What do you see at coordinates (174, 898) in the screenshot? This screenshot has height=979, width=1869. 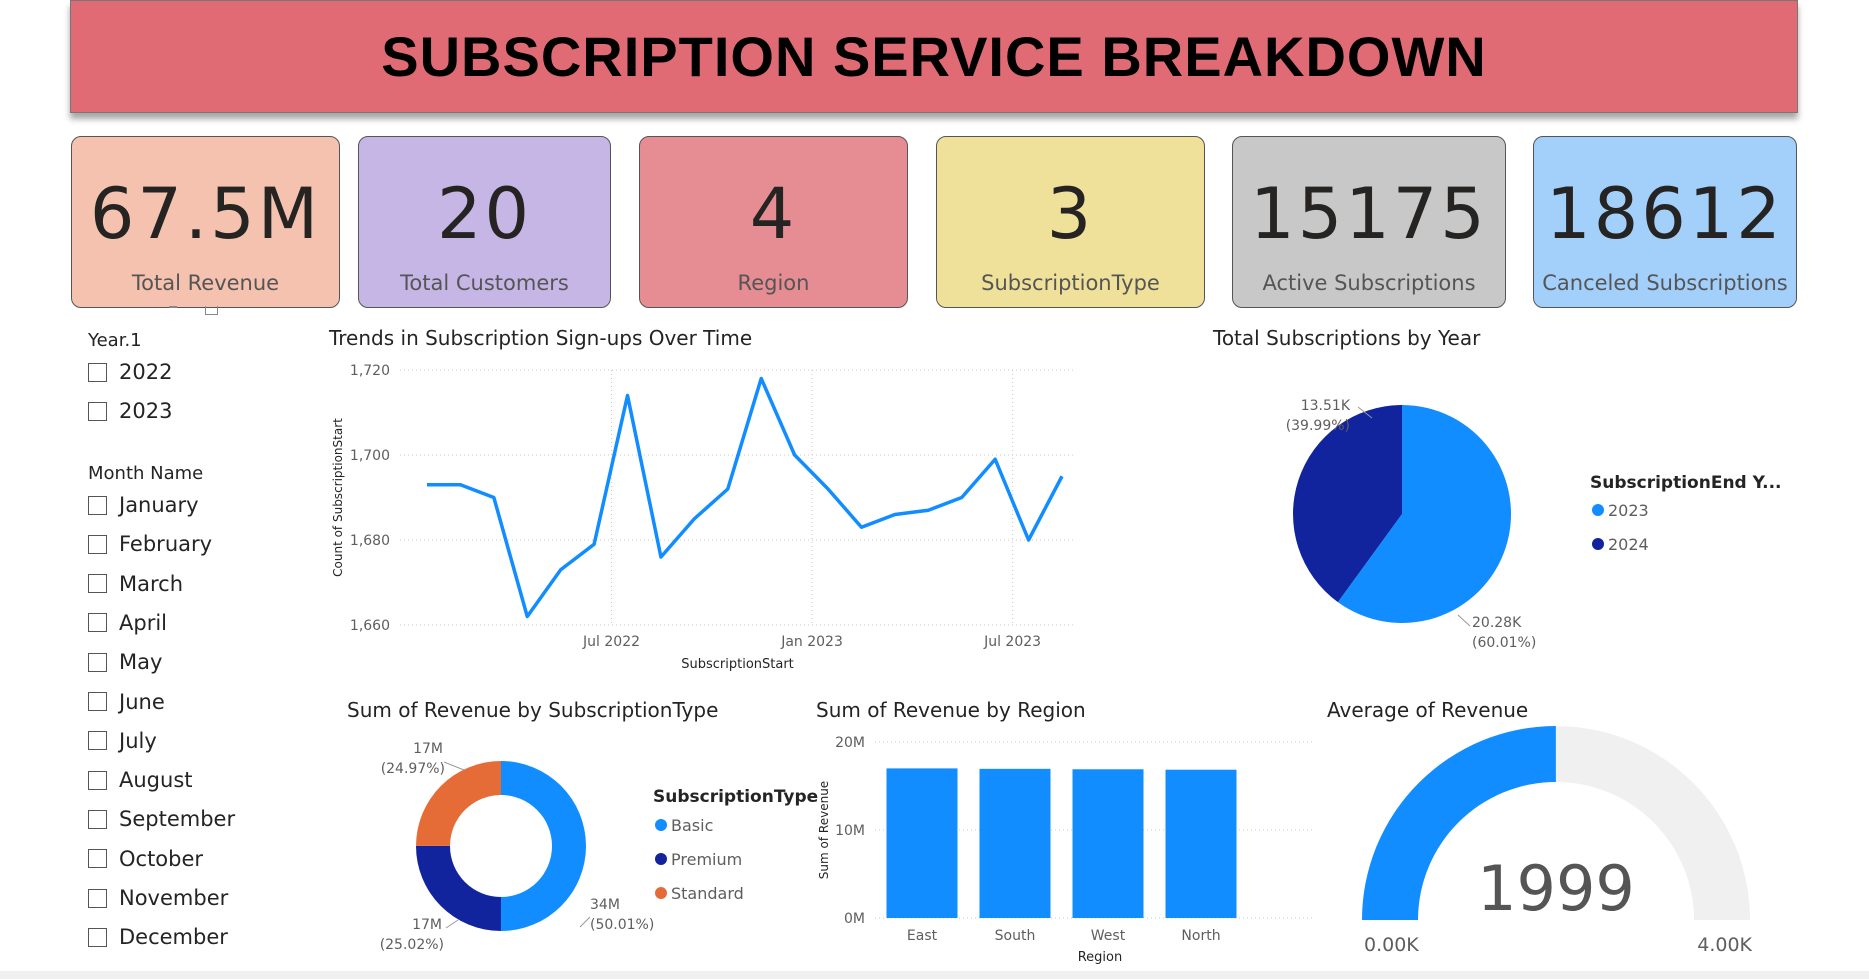 I see `slicer-item-label: November` at bounding box center [174, 898].